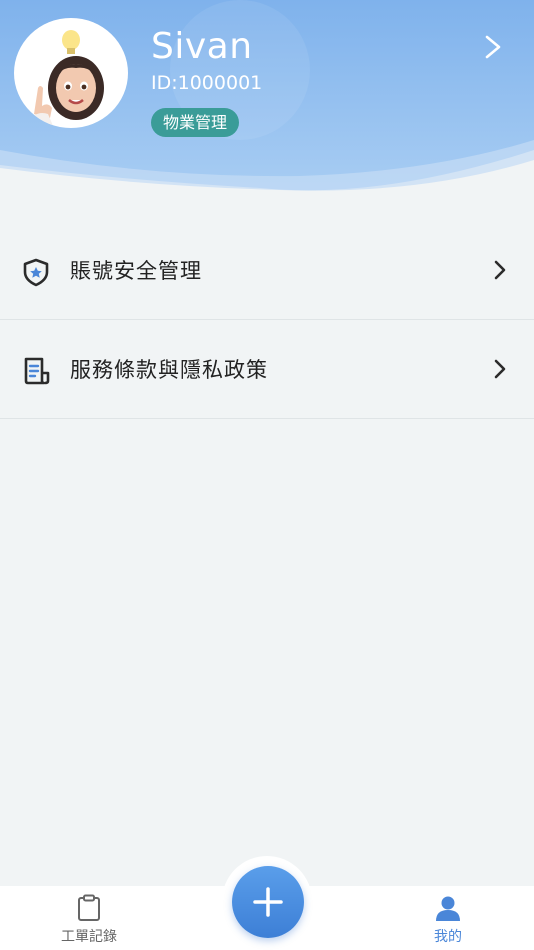 The width and height of the screenshot is (534, 950). Describe the element at coordinates (89, 937) in the screenshot. I see `tab-label: 工單記錄` at that location.